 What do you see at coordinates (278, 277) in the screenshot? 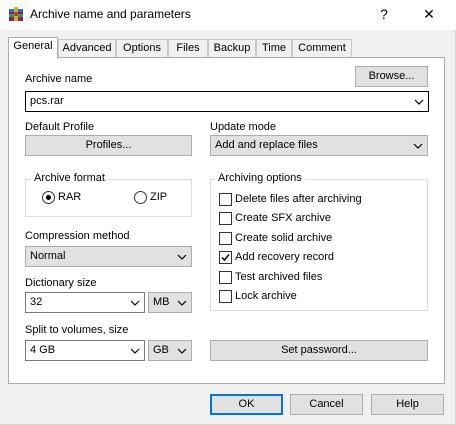
I see `checkbox-test-archived-label: Test archived files` at bounding box center [278, 277].